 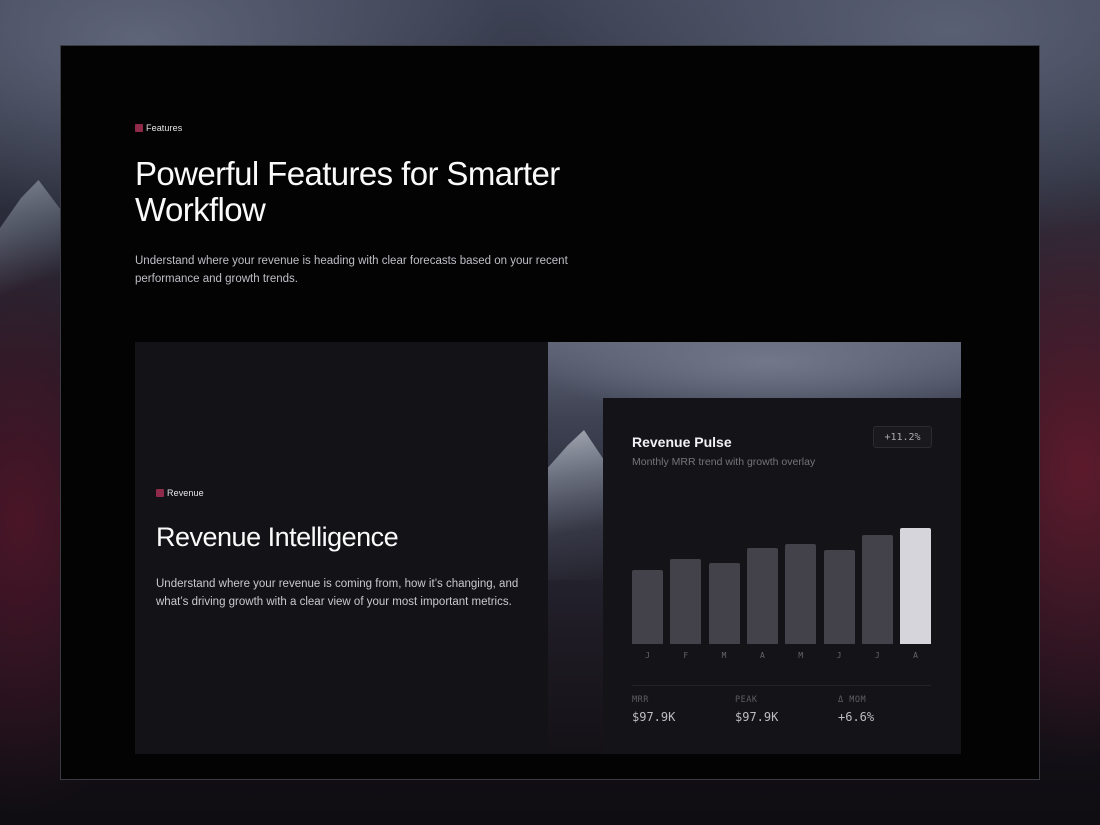 I want to click on stat-label: Δ MOM, so click(x=852, y=700).